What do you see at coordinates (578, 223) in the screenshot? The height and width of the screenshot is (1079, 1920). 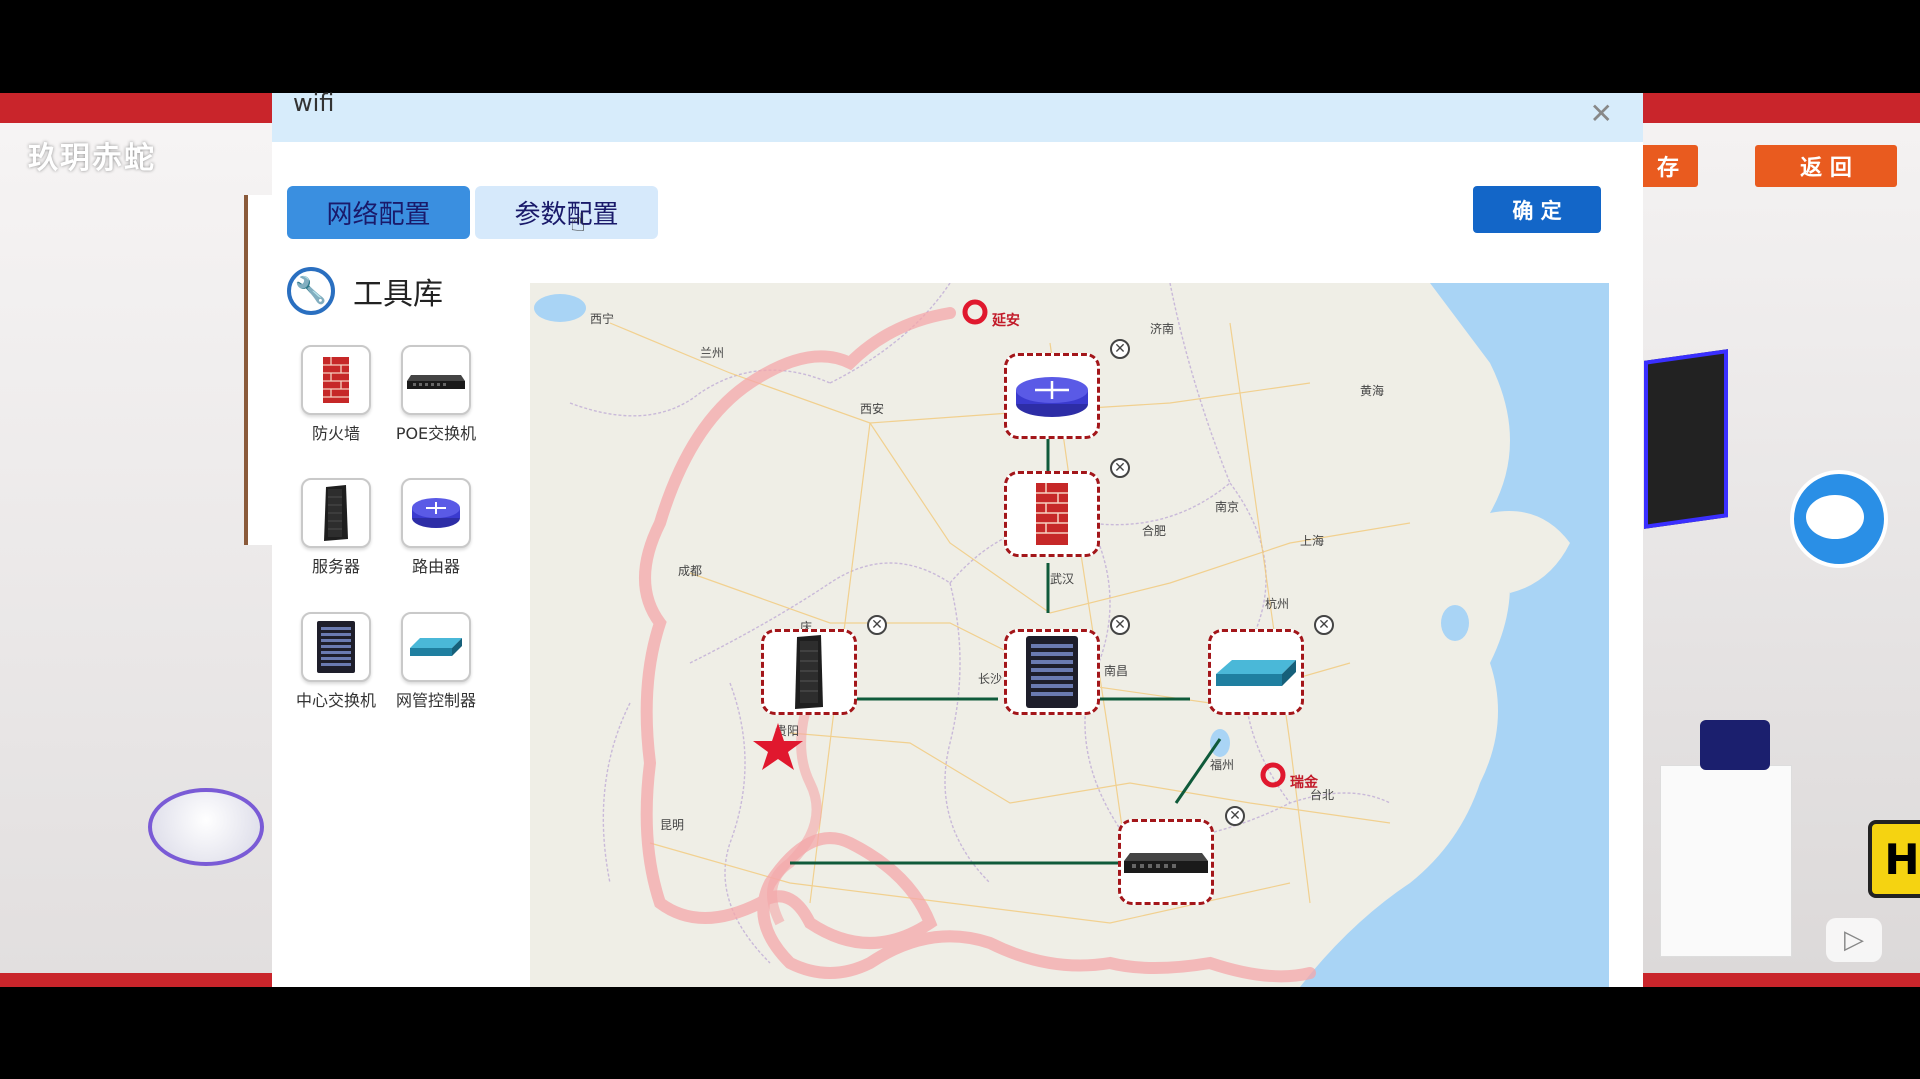 I see `mouse-cursor-icon: ☝` at bounding box center [578, 223].